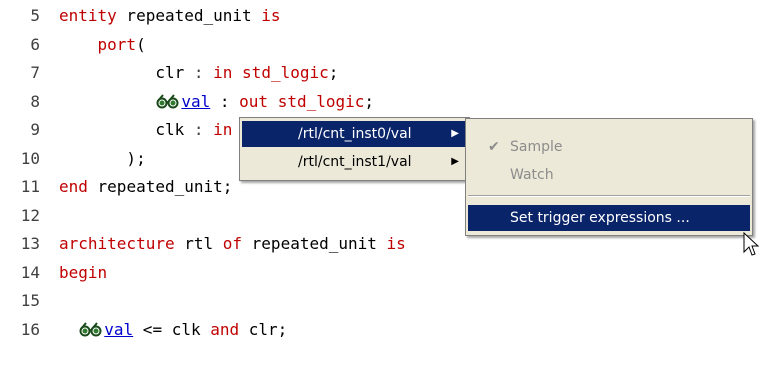  Describe the element at coordinates (494, 147) in the screenshot. I see `check-icon: ✔` at that location.